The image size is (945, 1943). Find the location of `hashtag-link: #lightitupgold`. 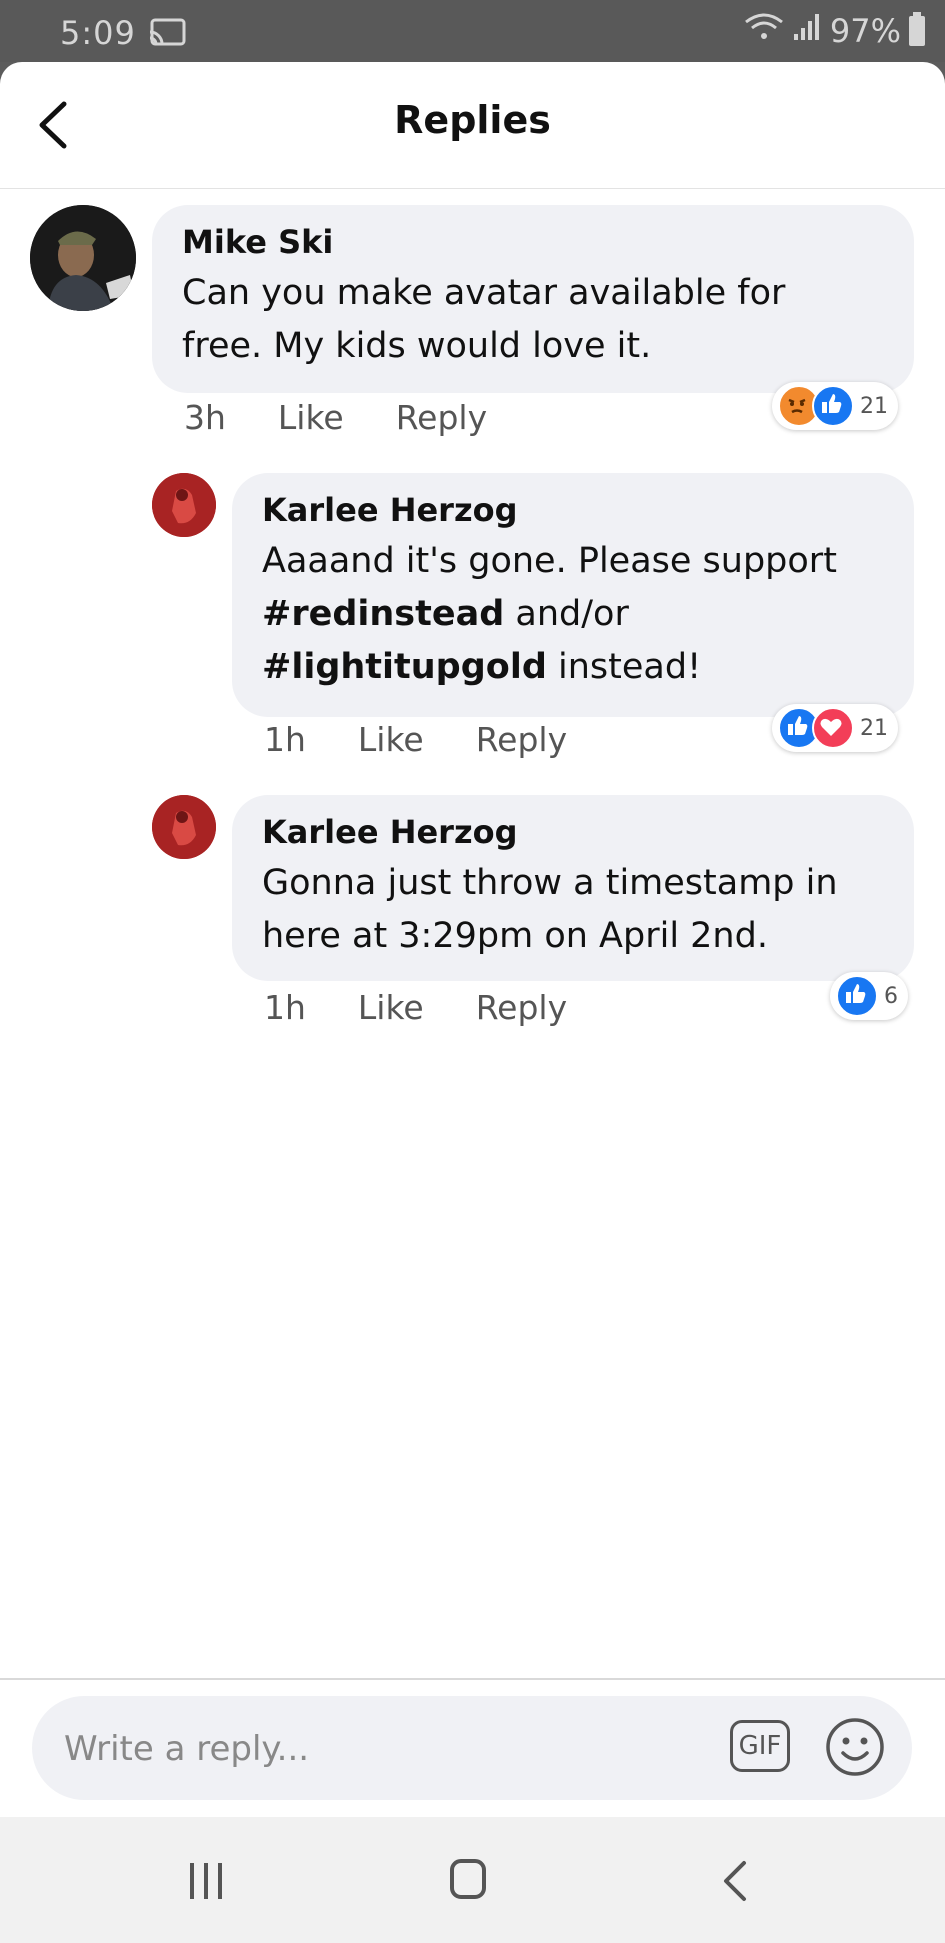

hashtag-link: #lightitupgold is located at coordinates (404, 667).